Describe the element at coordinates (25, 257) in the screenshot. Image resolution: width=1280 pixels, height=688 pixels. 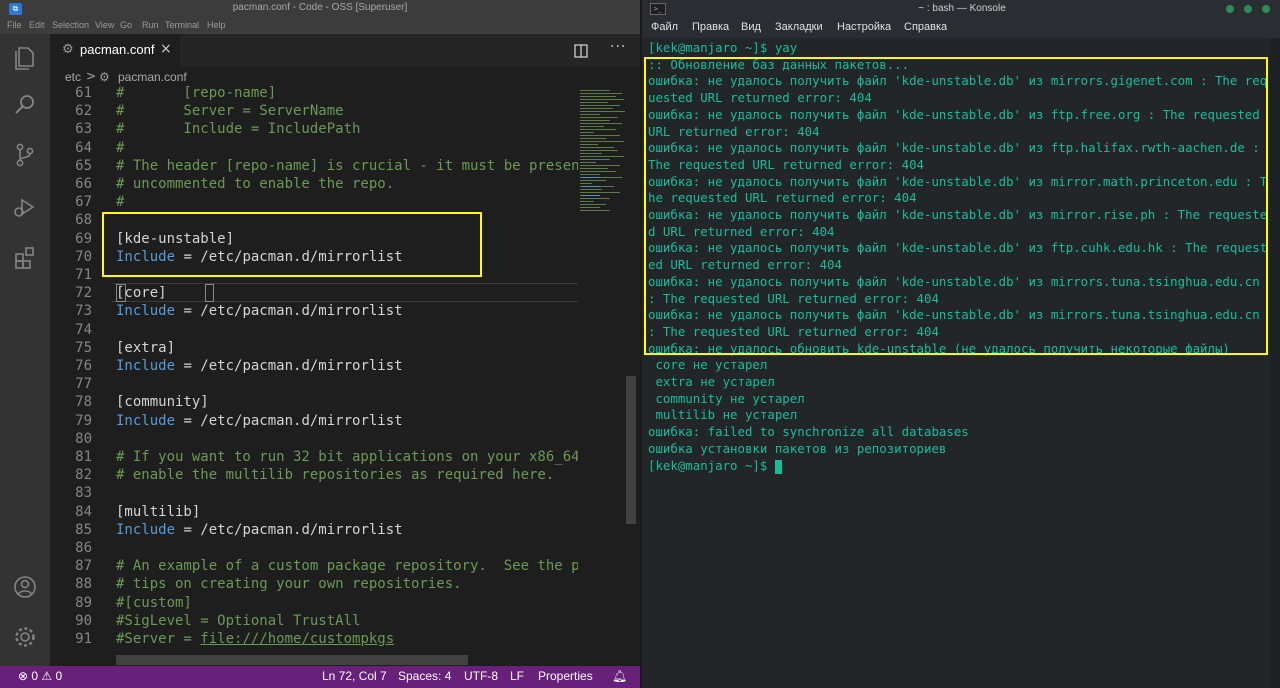
I see `extensions-icon` at that location.